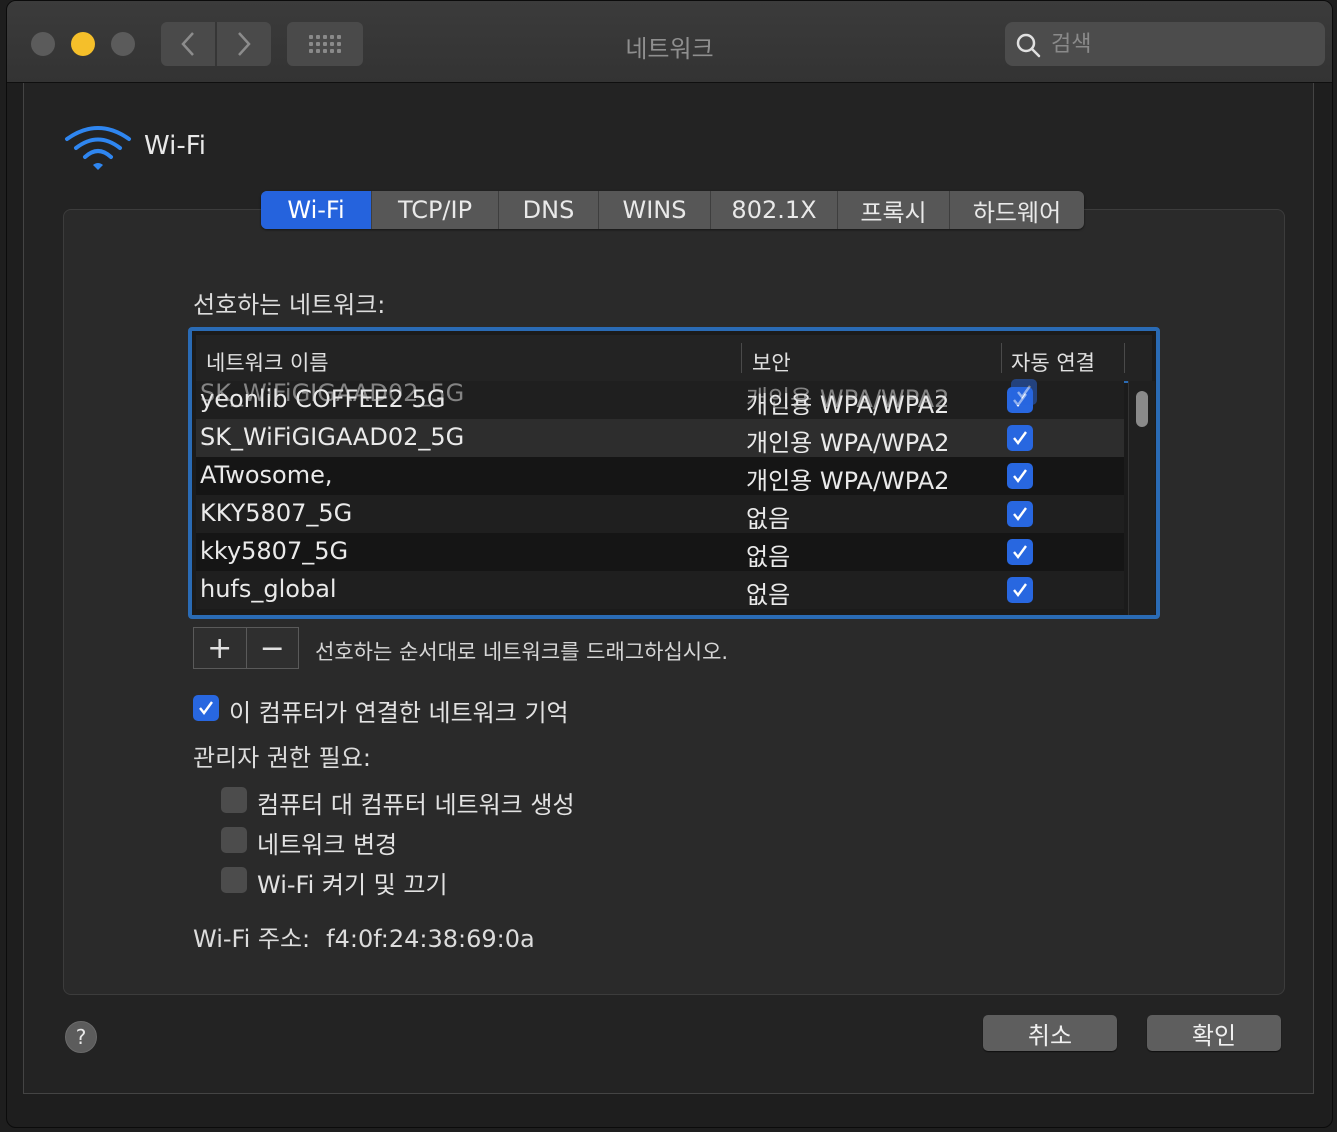 This screenshot has width=1337, height=1132. I want to click on add-remove-control: + −, so click(246, 648).